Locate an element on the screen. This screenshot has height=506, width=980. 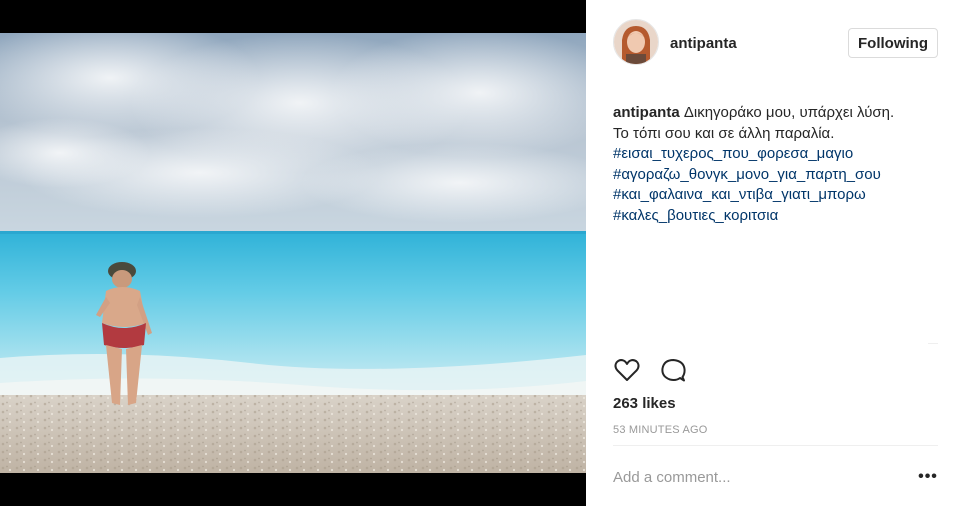
caption-username: antipanta is located at coordinates (646, 112).